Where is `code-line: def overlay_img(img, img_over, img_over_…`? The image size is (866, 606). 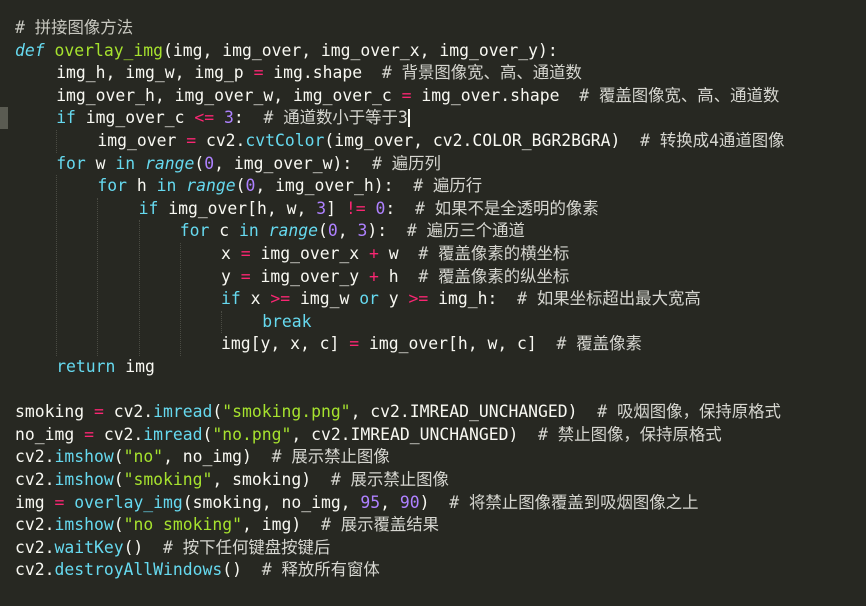
code-line: def overlay_img(img, img_over, img_over_… is located at coordinates (286, 51).